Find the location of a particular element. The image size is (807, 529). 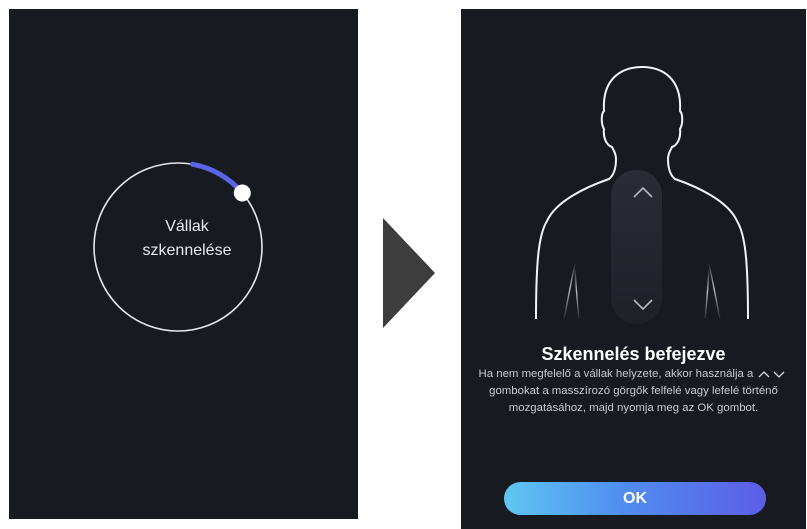

back-line-right-outer is located at coordinates (714, 291).